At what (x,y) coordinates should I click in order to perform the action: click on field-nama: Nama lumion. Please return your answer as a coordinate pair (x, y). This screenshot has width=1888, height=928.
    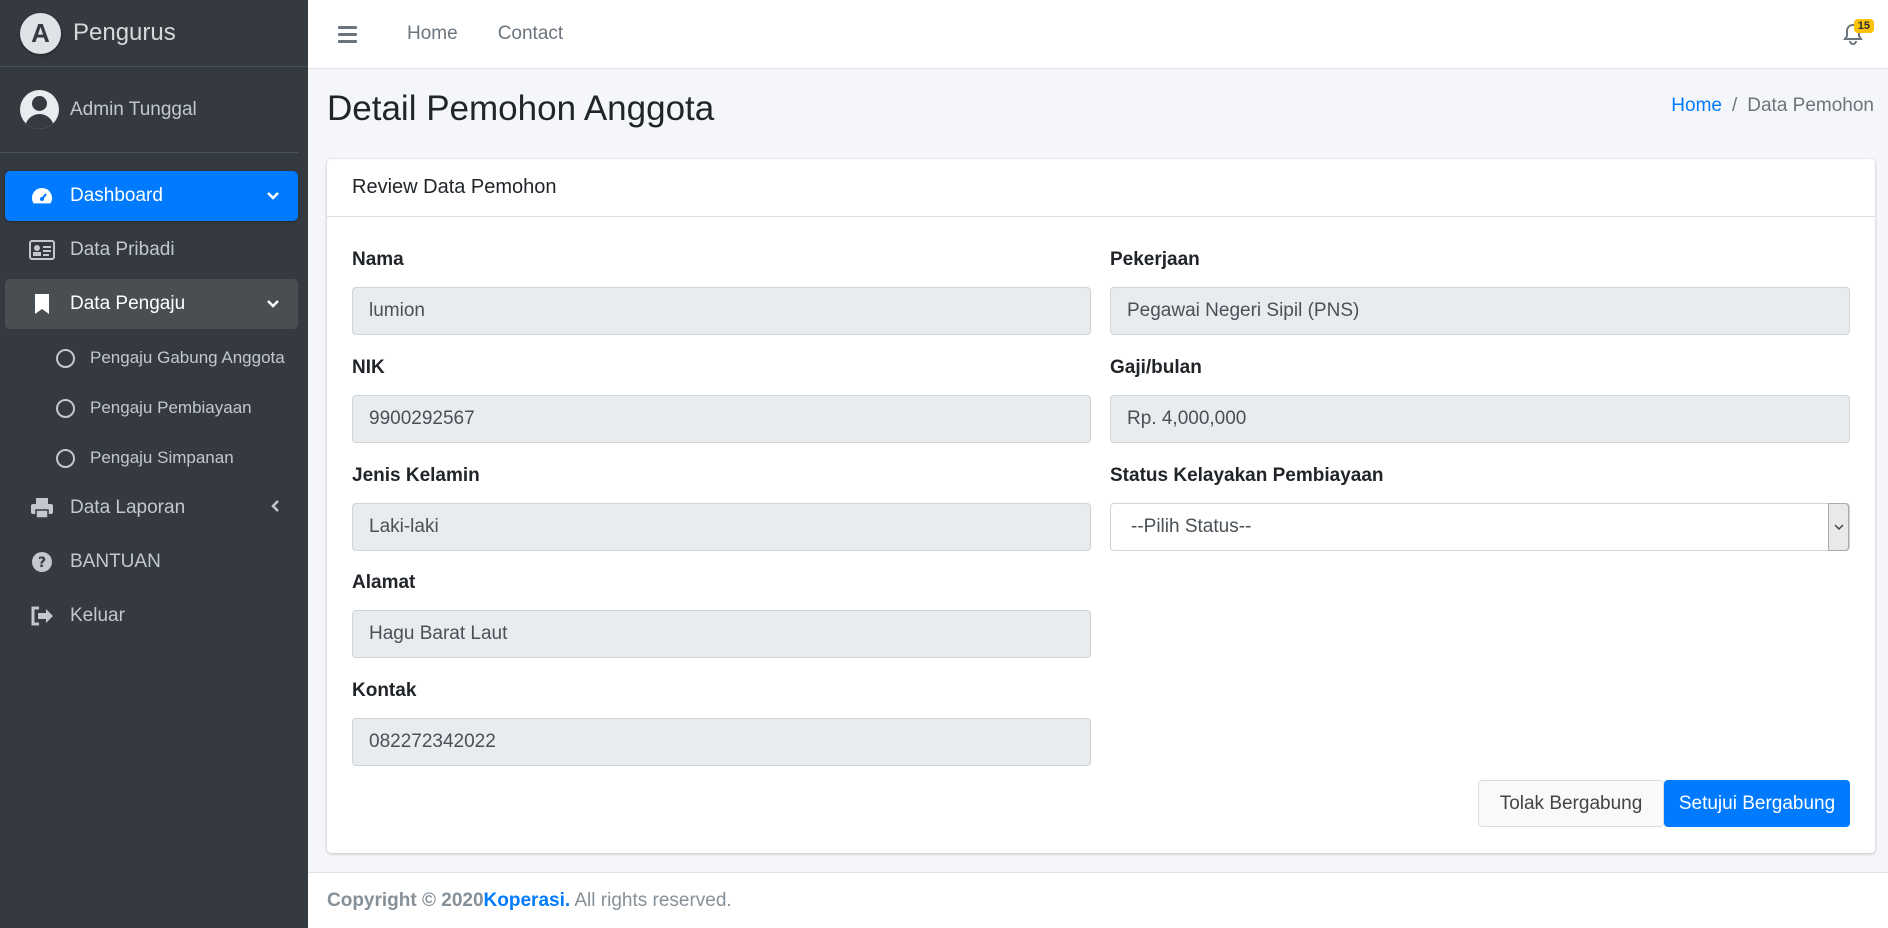
    Looking at the image, I should click on (721, 291).